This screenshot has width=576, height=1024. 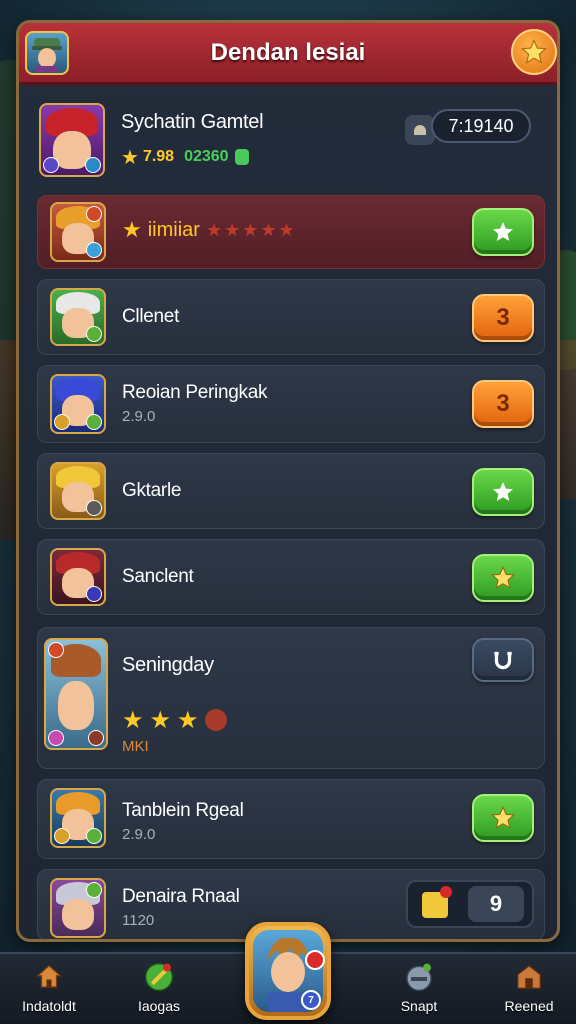 I want to click on nav-item-snapt: Snapt, so click(x=419, y=991).